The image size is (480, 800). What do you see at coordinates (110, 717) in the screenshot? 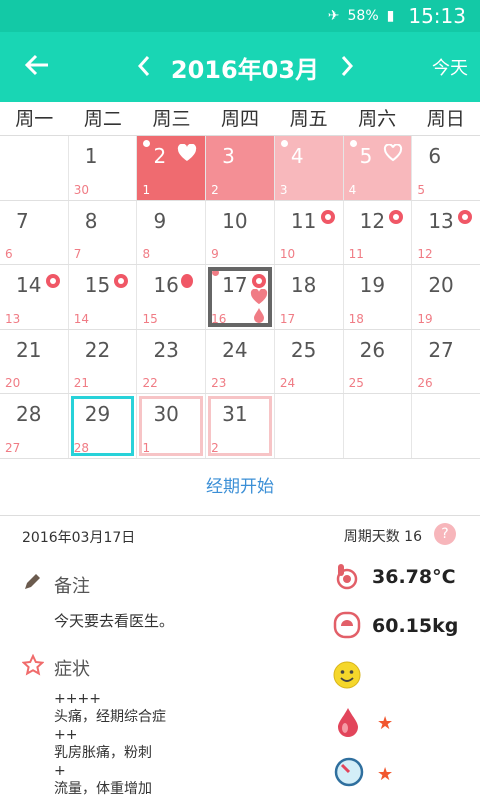
I see `symptom-text: 头痛，经期综合症` at bounding box center [110, 717].